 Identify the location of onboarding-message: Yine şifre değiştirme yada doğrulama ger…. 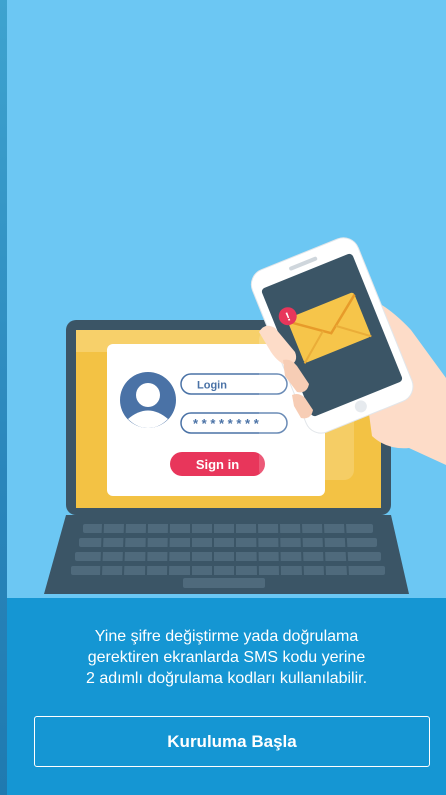
(226, 657).